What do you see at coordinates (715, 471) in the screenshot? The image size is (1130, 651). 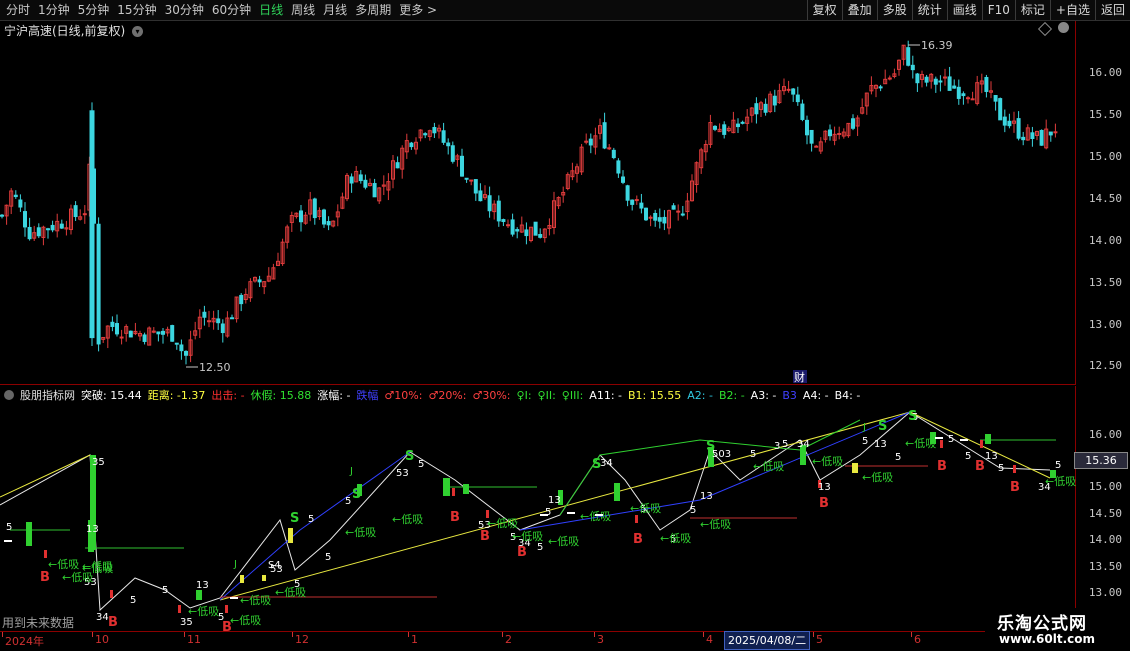 I see `trend-line-blue` at bounding box center [715, 471].